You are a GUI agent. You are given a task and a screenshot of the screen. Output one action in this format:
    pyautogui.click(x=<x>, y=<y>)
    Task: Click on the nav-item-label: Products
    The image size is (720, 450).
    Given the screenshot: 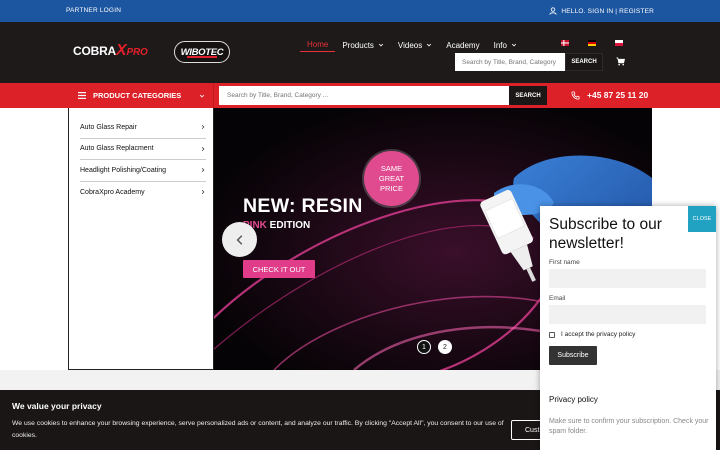 What is the action you would take?
    pyautogui.click(x=358, y=45)
    